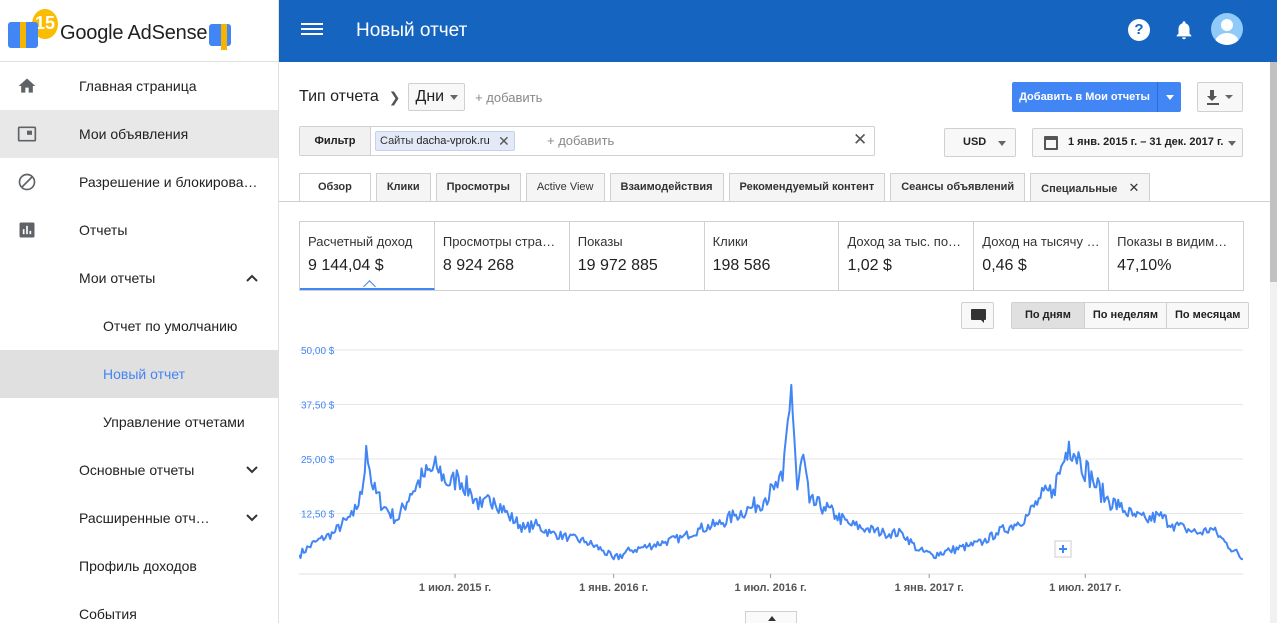  I want to click on sidebar-item-my-ads: Мои объявления, so click(139, 134).